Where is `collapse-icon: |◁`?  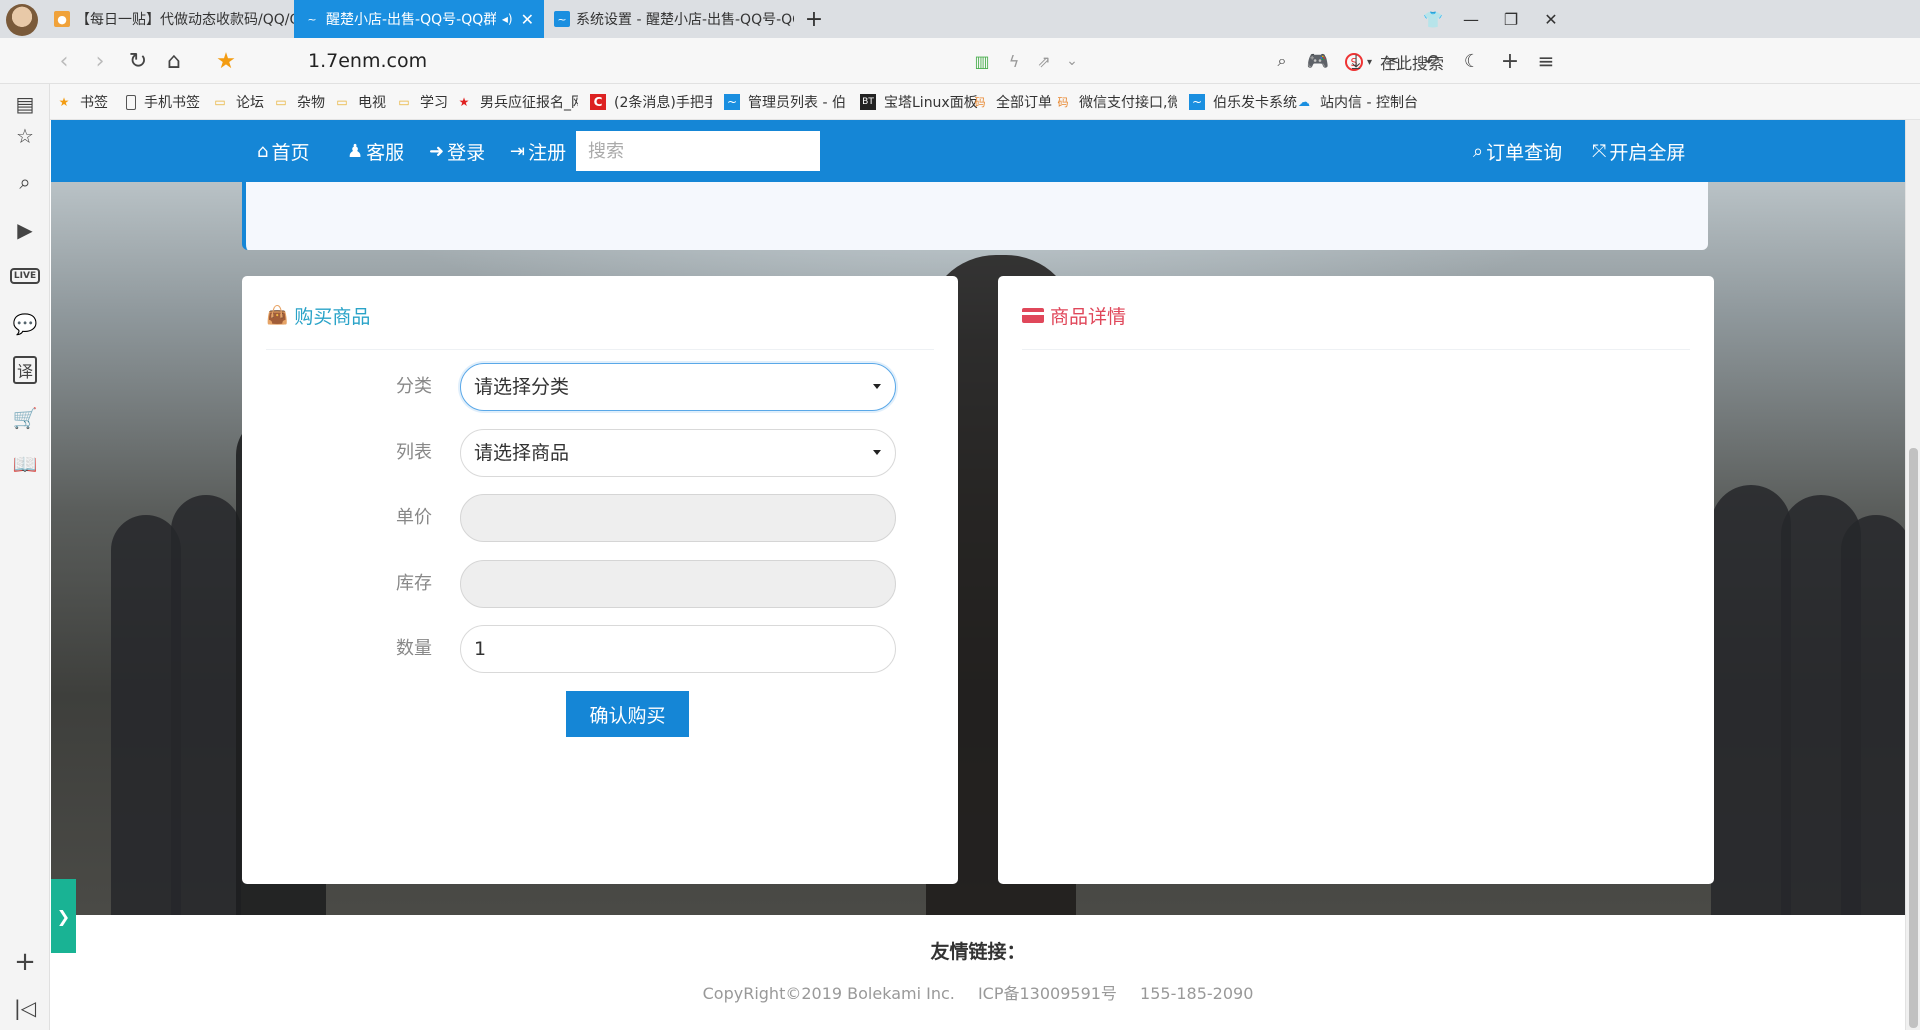 collapse-icon: |◁ is located at coordinates (25, 1008).